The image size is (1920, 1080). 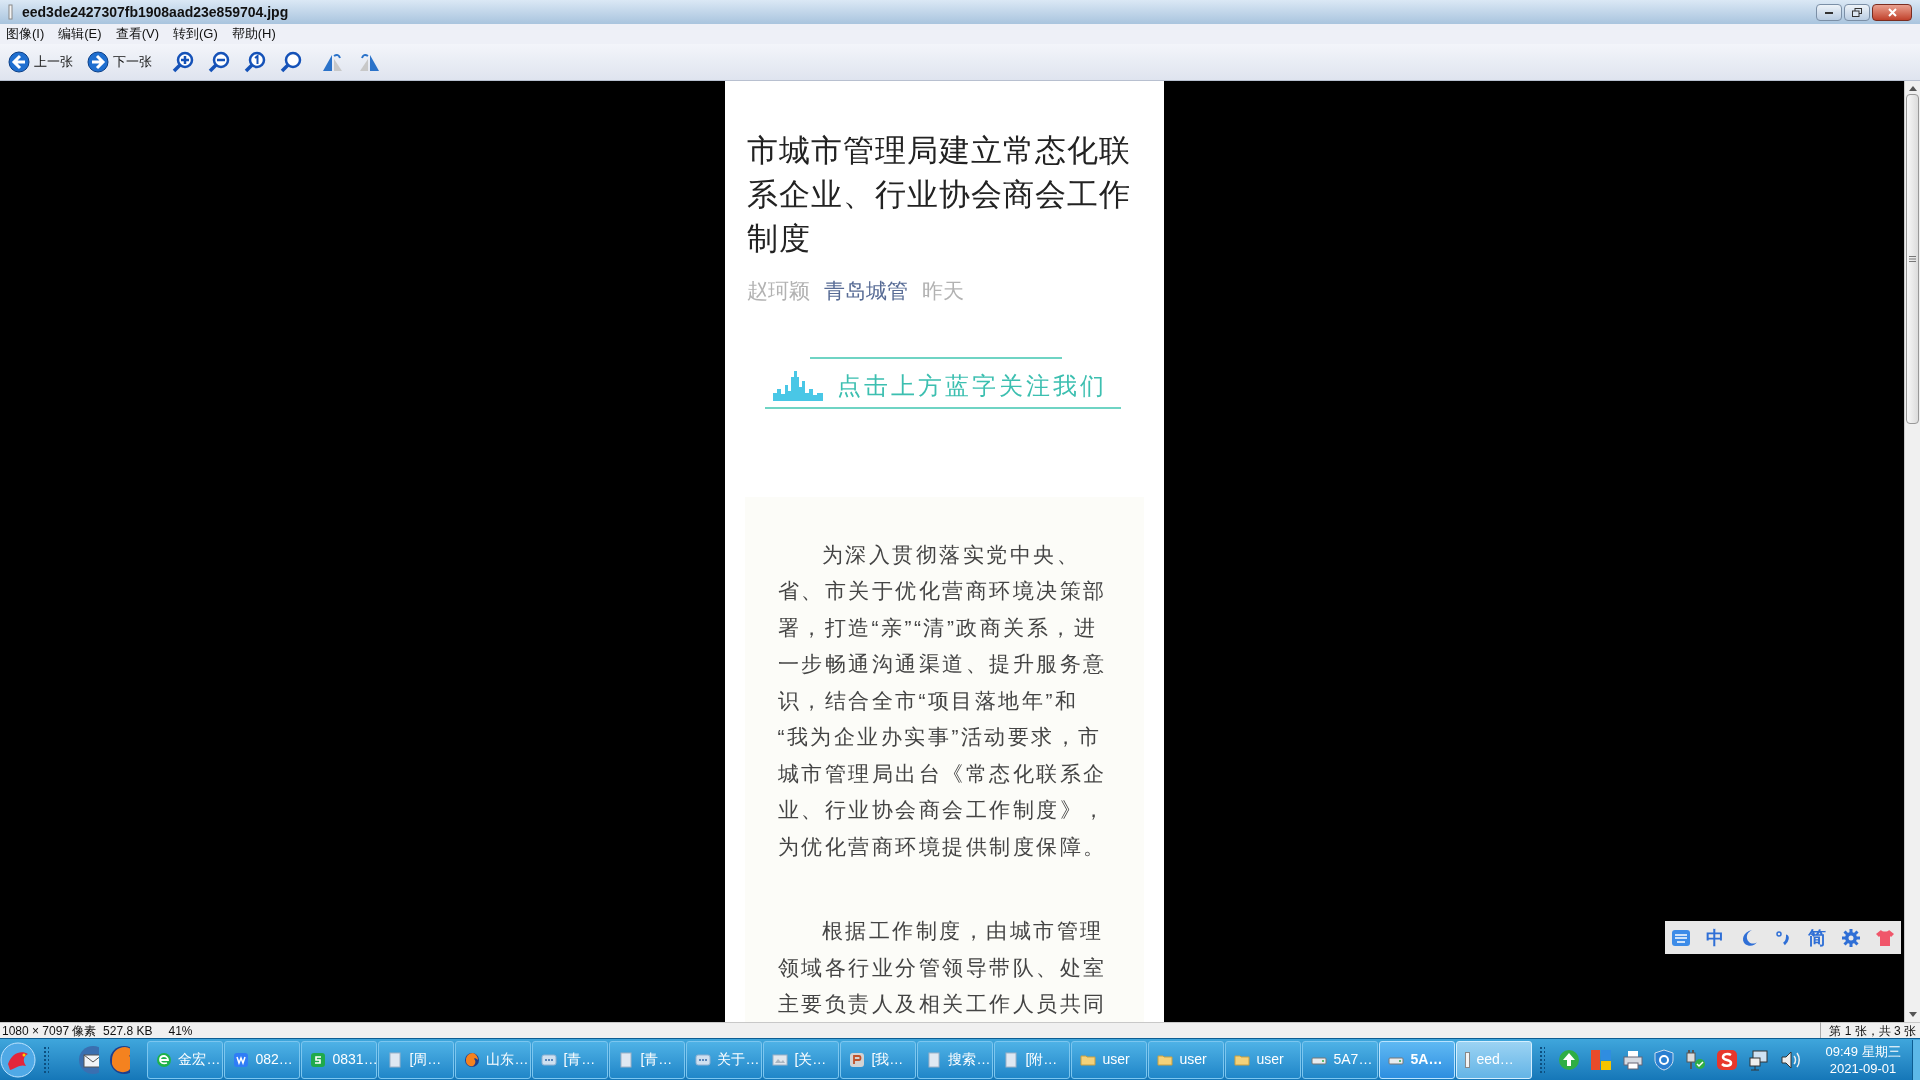 What do you see at coordinates (1727, 1059) in the screenshot?
I see `s-logo-icon` at bounding box center [1727, 1059].